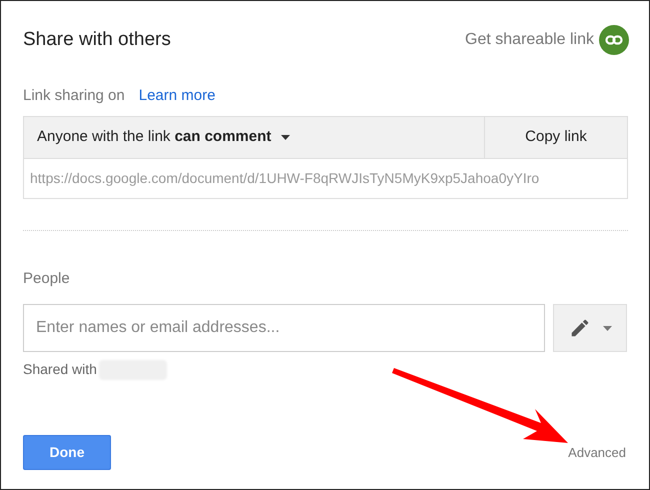 Image resolution: width=650 pixels, height=490 pixels. I want to click on shared-with-label: Shared with, so click(60, 369).